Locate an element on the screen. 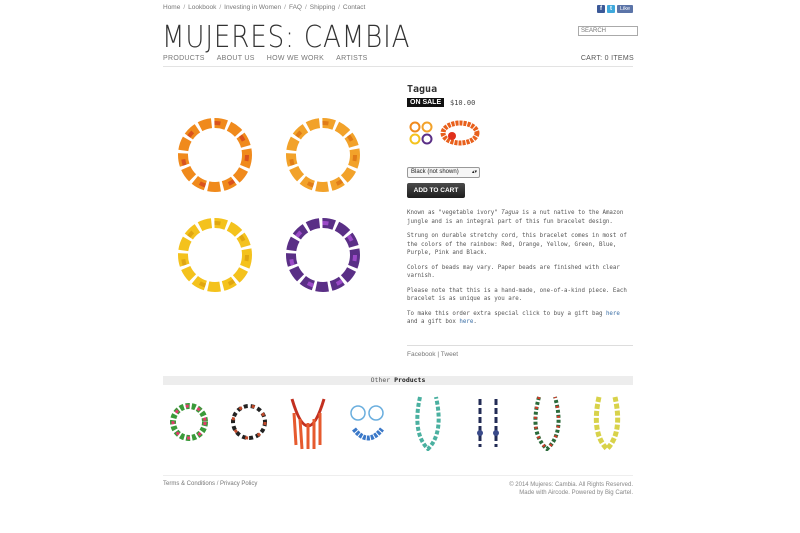 The height and width of the screenshot is (533, 800). cart-link: CART: 0 ITEMS is located at coordinates (607, 58).